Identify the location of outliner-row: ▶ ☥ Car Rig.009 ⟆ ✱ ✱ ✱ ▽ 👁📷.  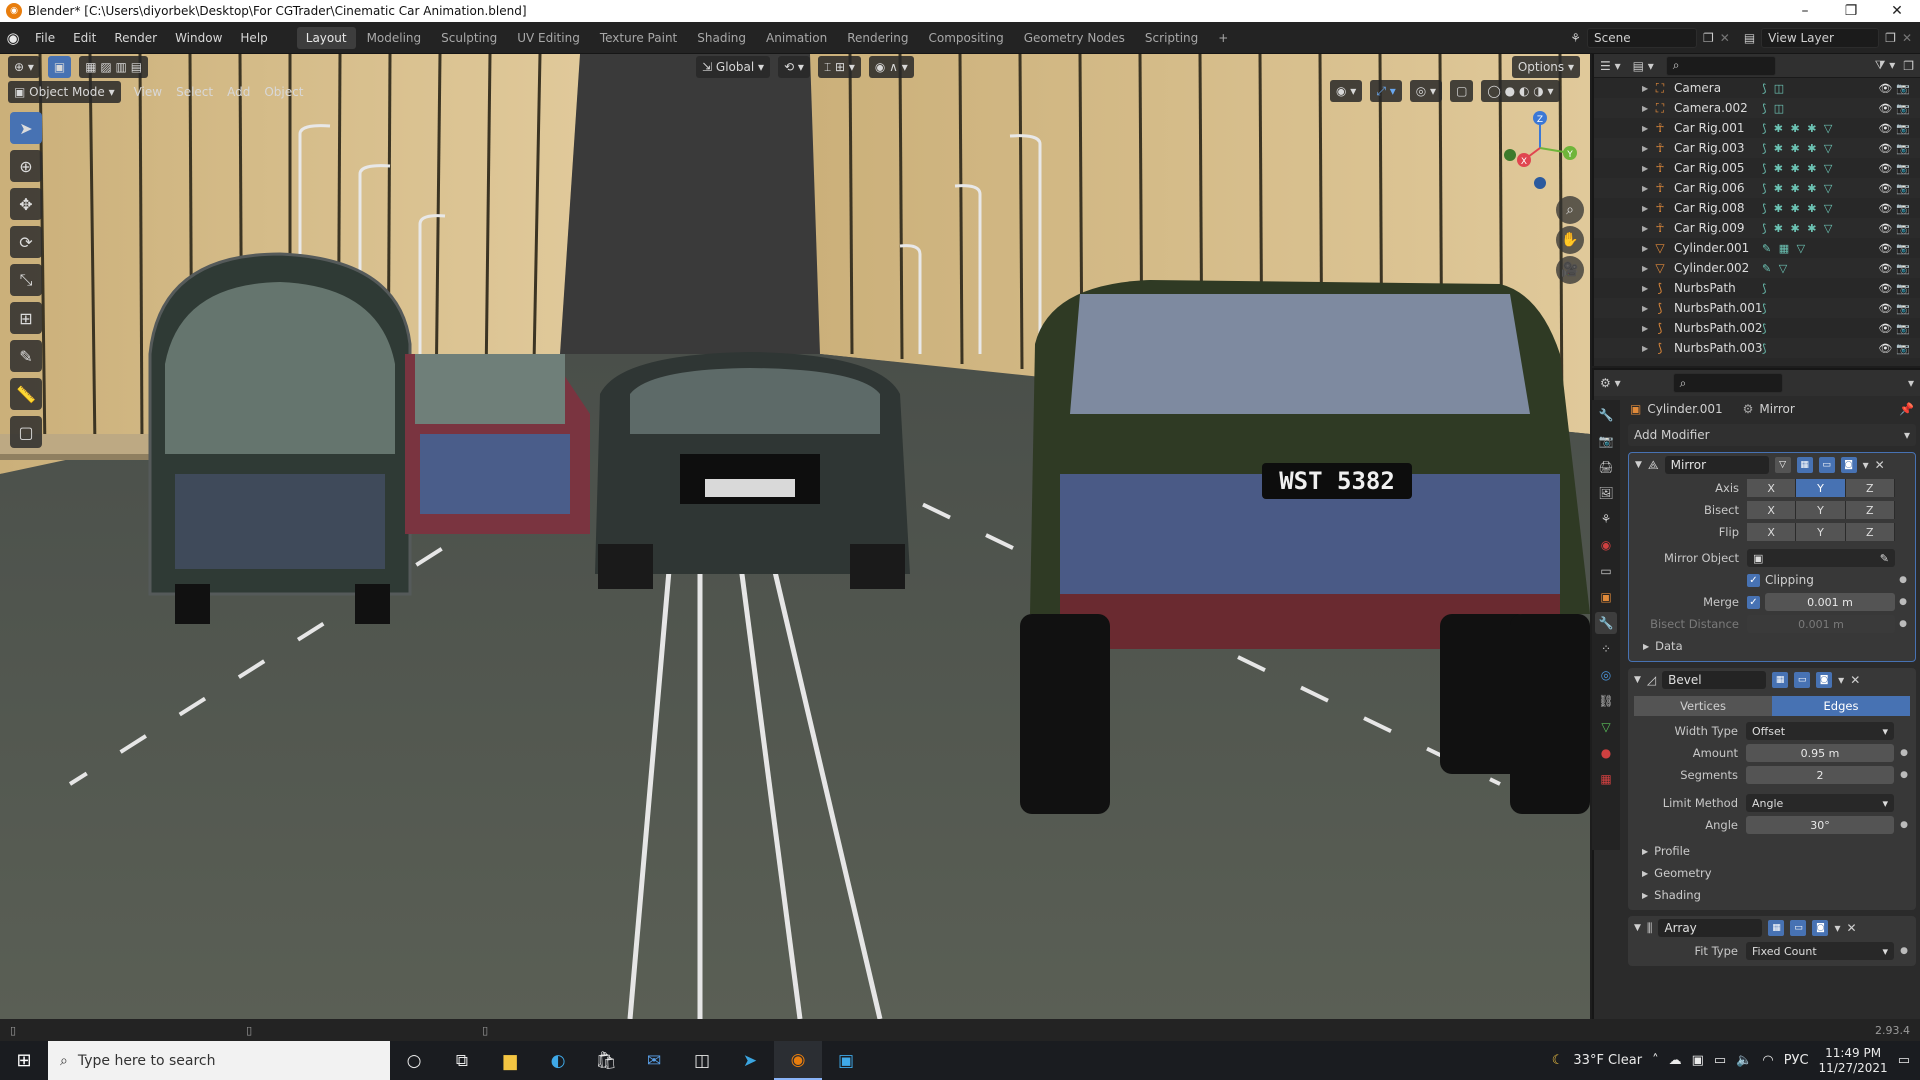
(1757, 228).